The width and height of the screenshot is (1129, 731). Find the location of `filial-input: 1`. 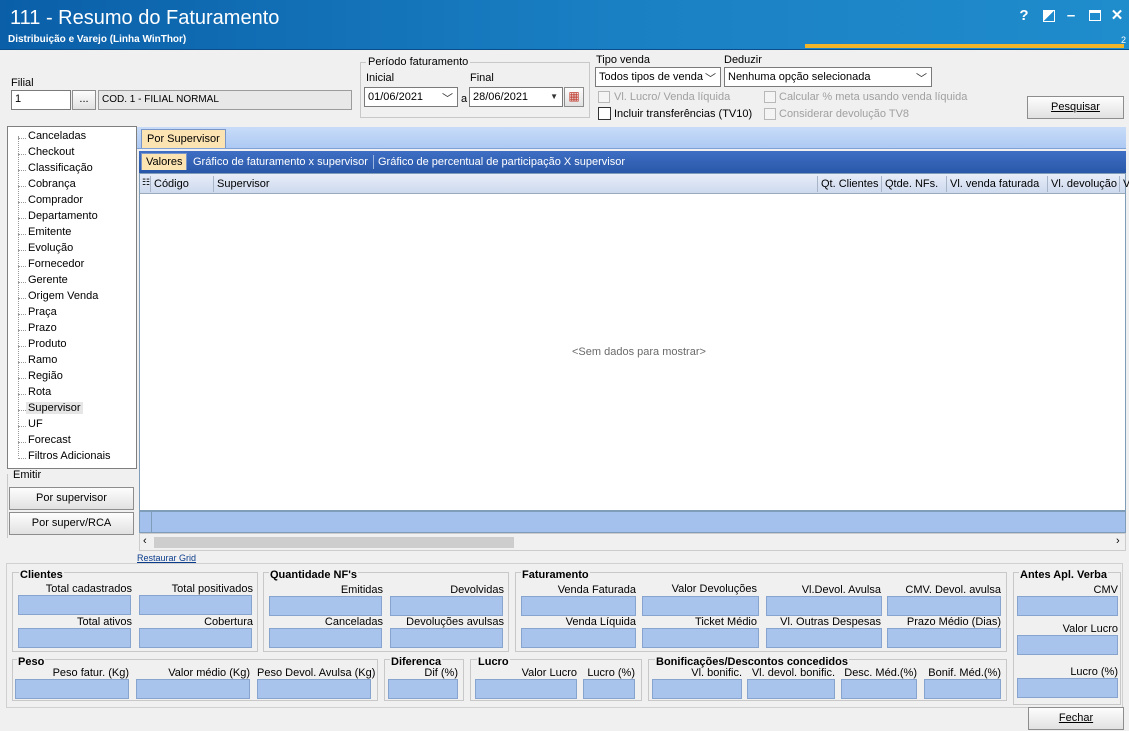

filial-input: 1 is located at coordinates (41, 100).